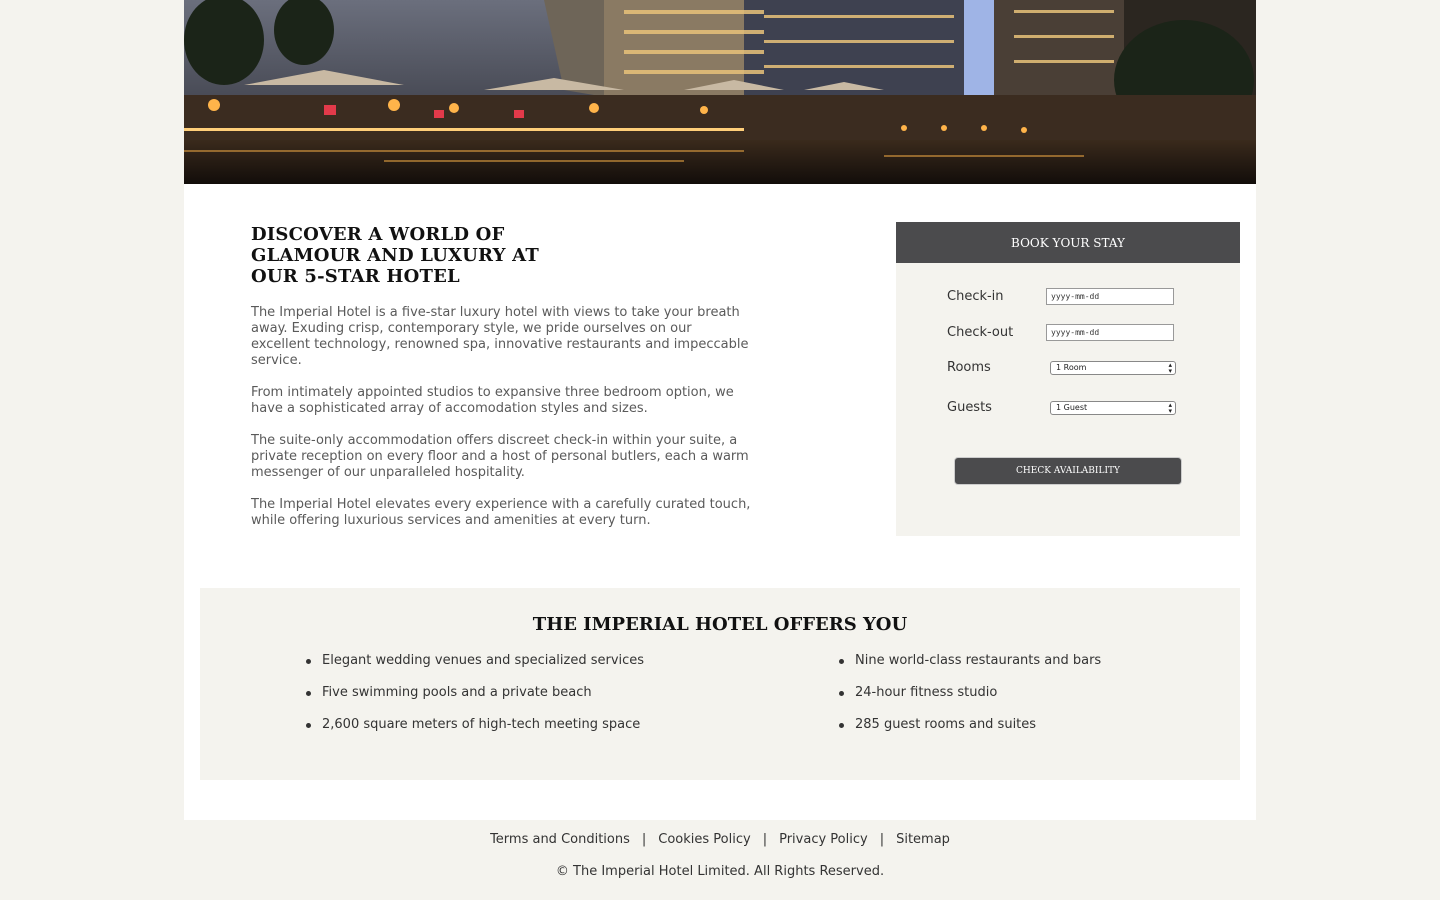 The image size is (1440, 900). What do you see at coordinates (823, 839) in the screenshot?
I see `privacy-link: Privacy Policy` at bounding box center [823, 839].